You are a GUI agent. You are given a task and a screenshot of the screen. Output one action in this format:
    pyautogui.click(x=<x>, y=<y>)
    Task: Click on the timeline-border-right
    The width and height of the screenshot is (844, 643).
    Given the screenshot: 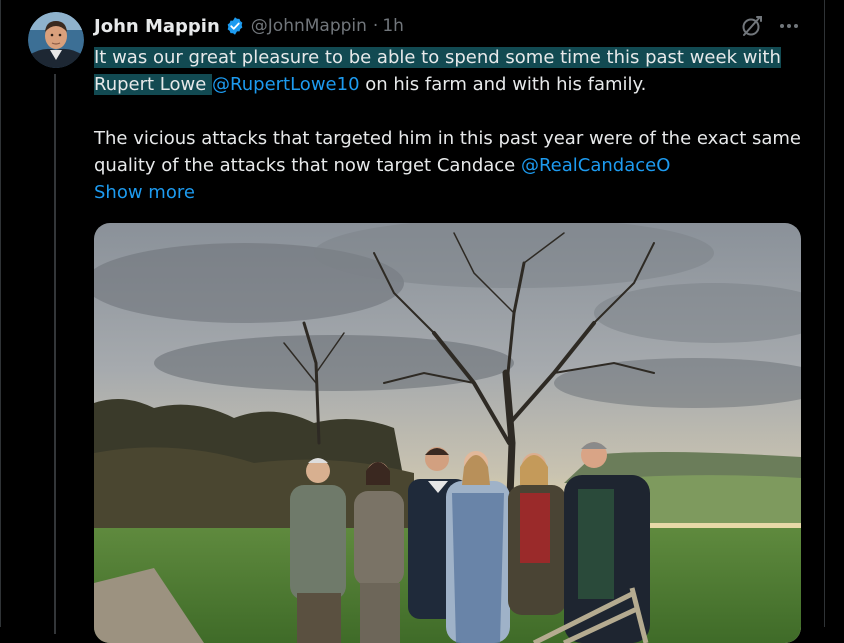 What is the action you would take?
    pyautogui.click(x=824, y=313)
    